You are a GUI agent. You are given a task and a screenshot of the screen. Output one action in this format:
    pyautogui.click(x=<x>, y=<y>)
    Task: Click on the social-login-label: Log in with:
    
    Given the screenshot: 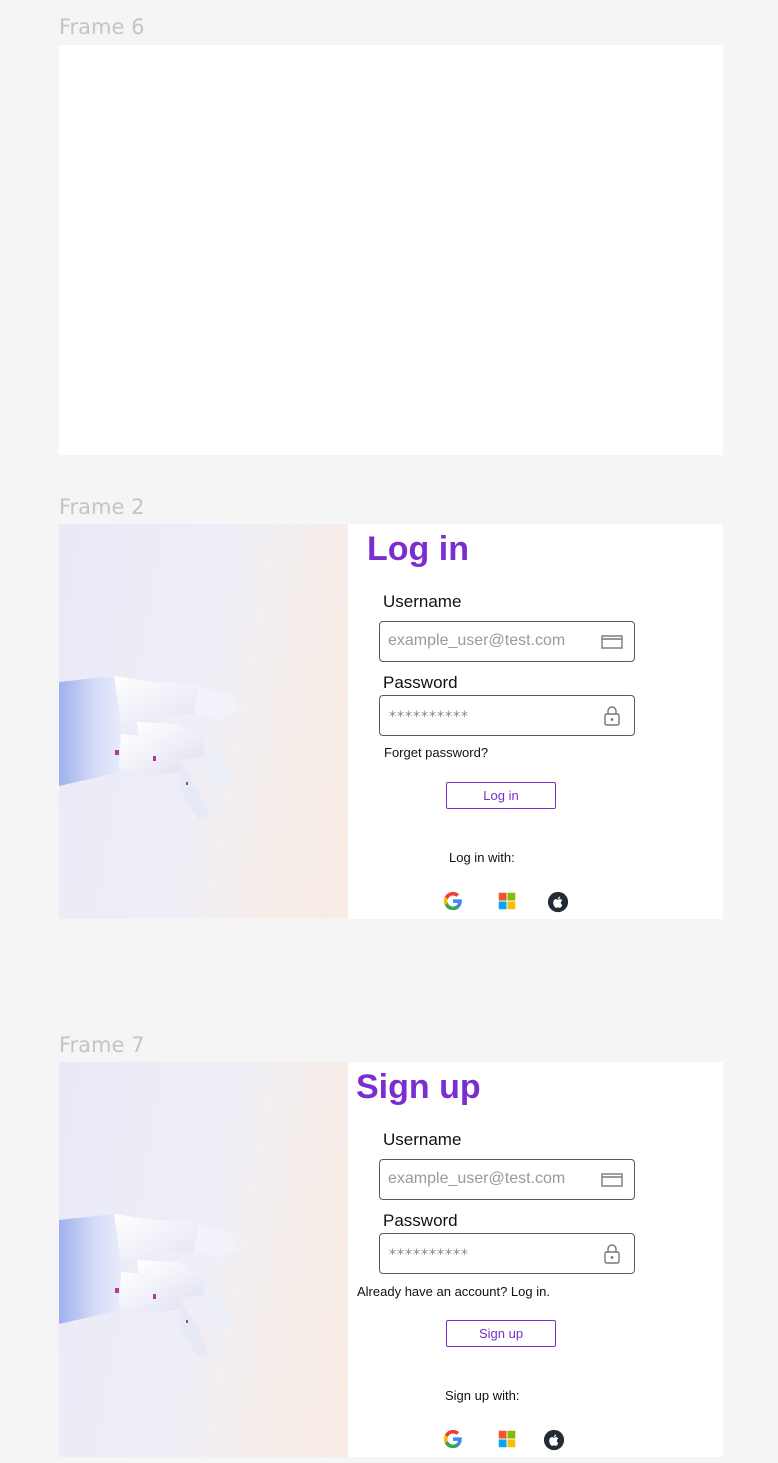 What is the action you would take?
    pyautogui.click(x=482, y=857)
    